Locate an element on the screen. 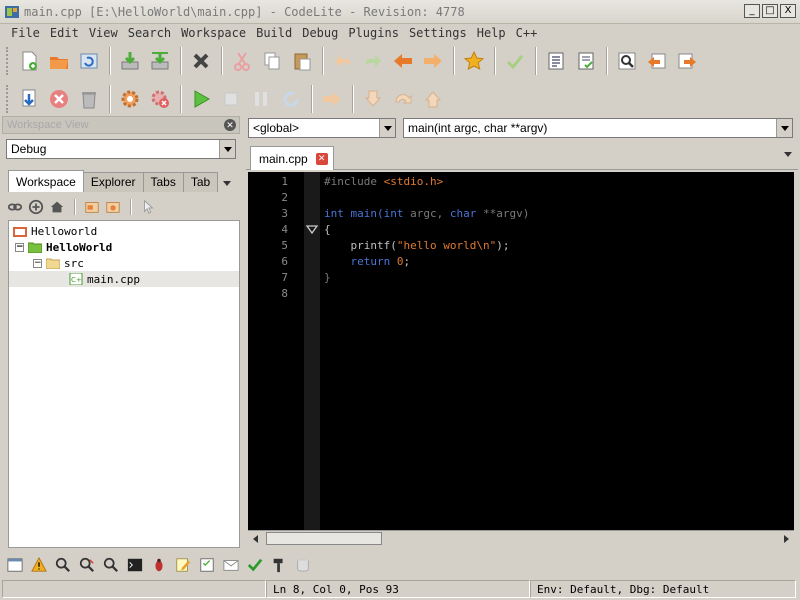 Image resolution: width=800 pixels, height=600 pixels. pointer-button is located at coordinates (148, 207).